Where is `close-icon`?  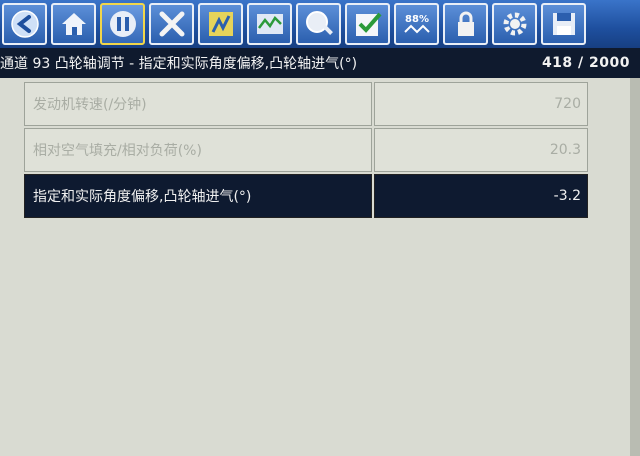 close-icon is located at coordinates (171, 24).